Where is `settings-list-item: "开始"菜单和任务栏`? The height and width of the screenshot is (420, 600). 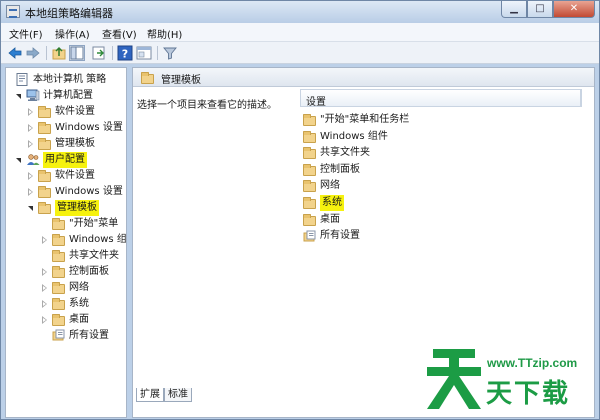
settings-list-item: "开始"菜单和任务栏 is located at coordinates (435, 120).